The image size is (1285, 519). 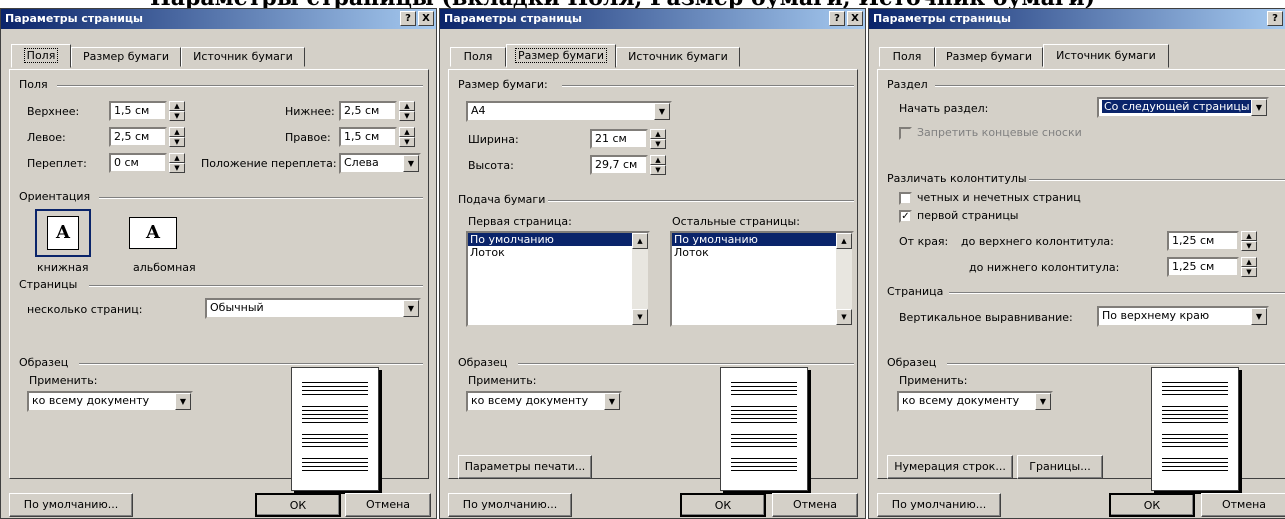 What do you see at coordinates (1203, 267) in the screenshot?
I see `footer-distance-input: 1,25 см` at bounding box center [1203, 267].